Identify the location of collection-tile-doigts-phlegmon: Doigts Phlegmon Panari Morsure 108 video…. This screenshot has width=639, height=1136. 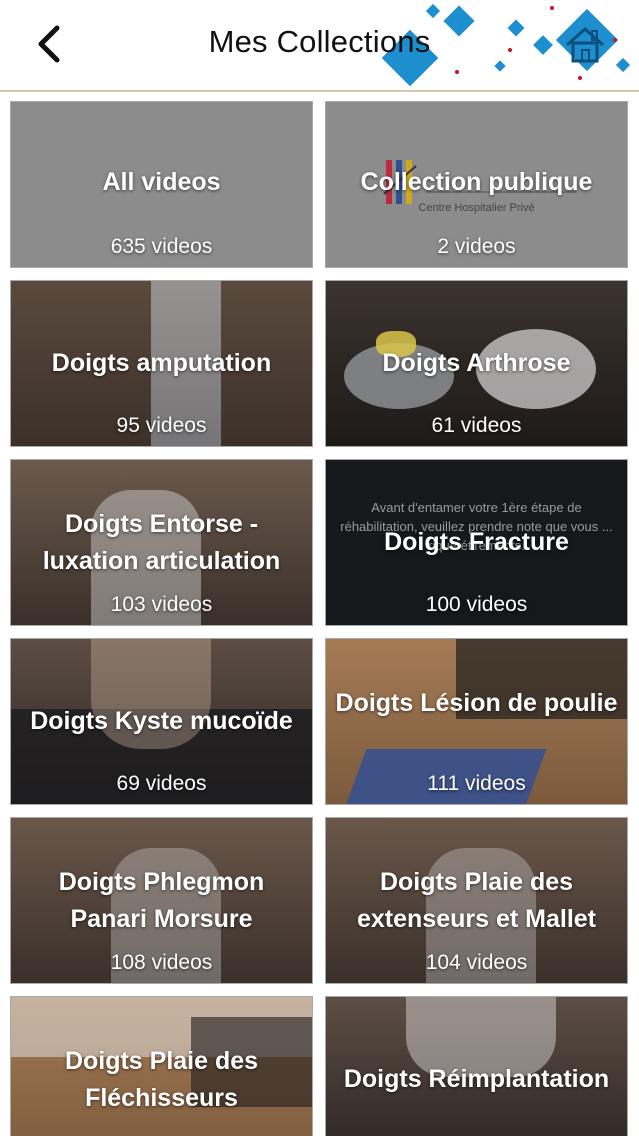
(161, 900).